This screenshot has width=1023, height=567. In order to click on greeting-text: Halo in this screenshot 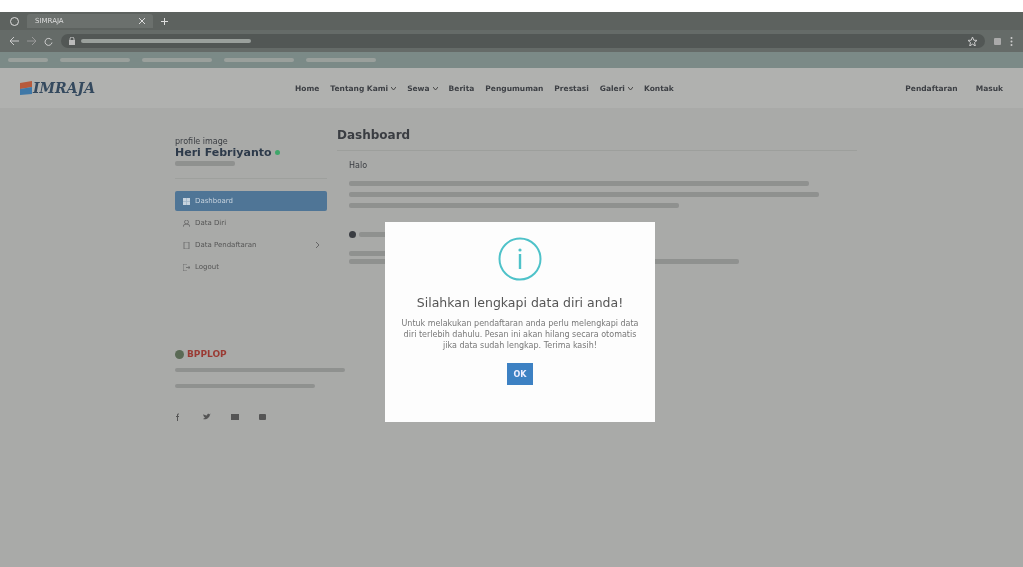, I will do `click(359, 165)`.